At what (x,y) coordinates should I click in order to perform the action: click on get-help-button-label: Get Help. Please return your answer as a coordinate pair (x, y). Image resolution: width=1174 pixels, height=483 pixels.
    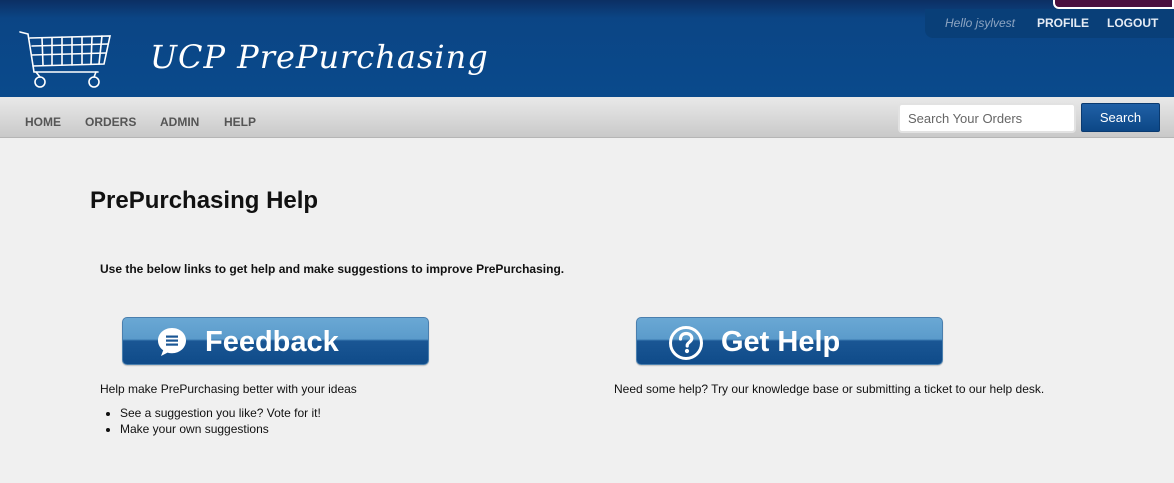
    Looking at the image, I should click on (781, 342).